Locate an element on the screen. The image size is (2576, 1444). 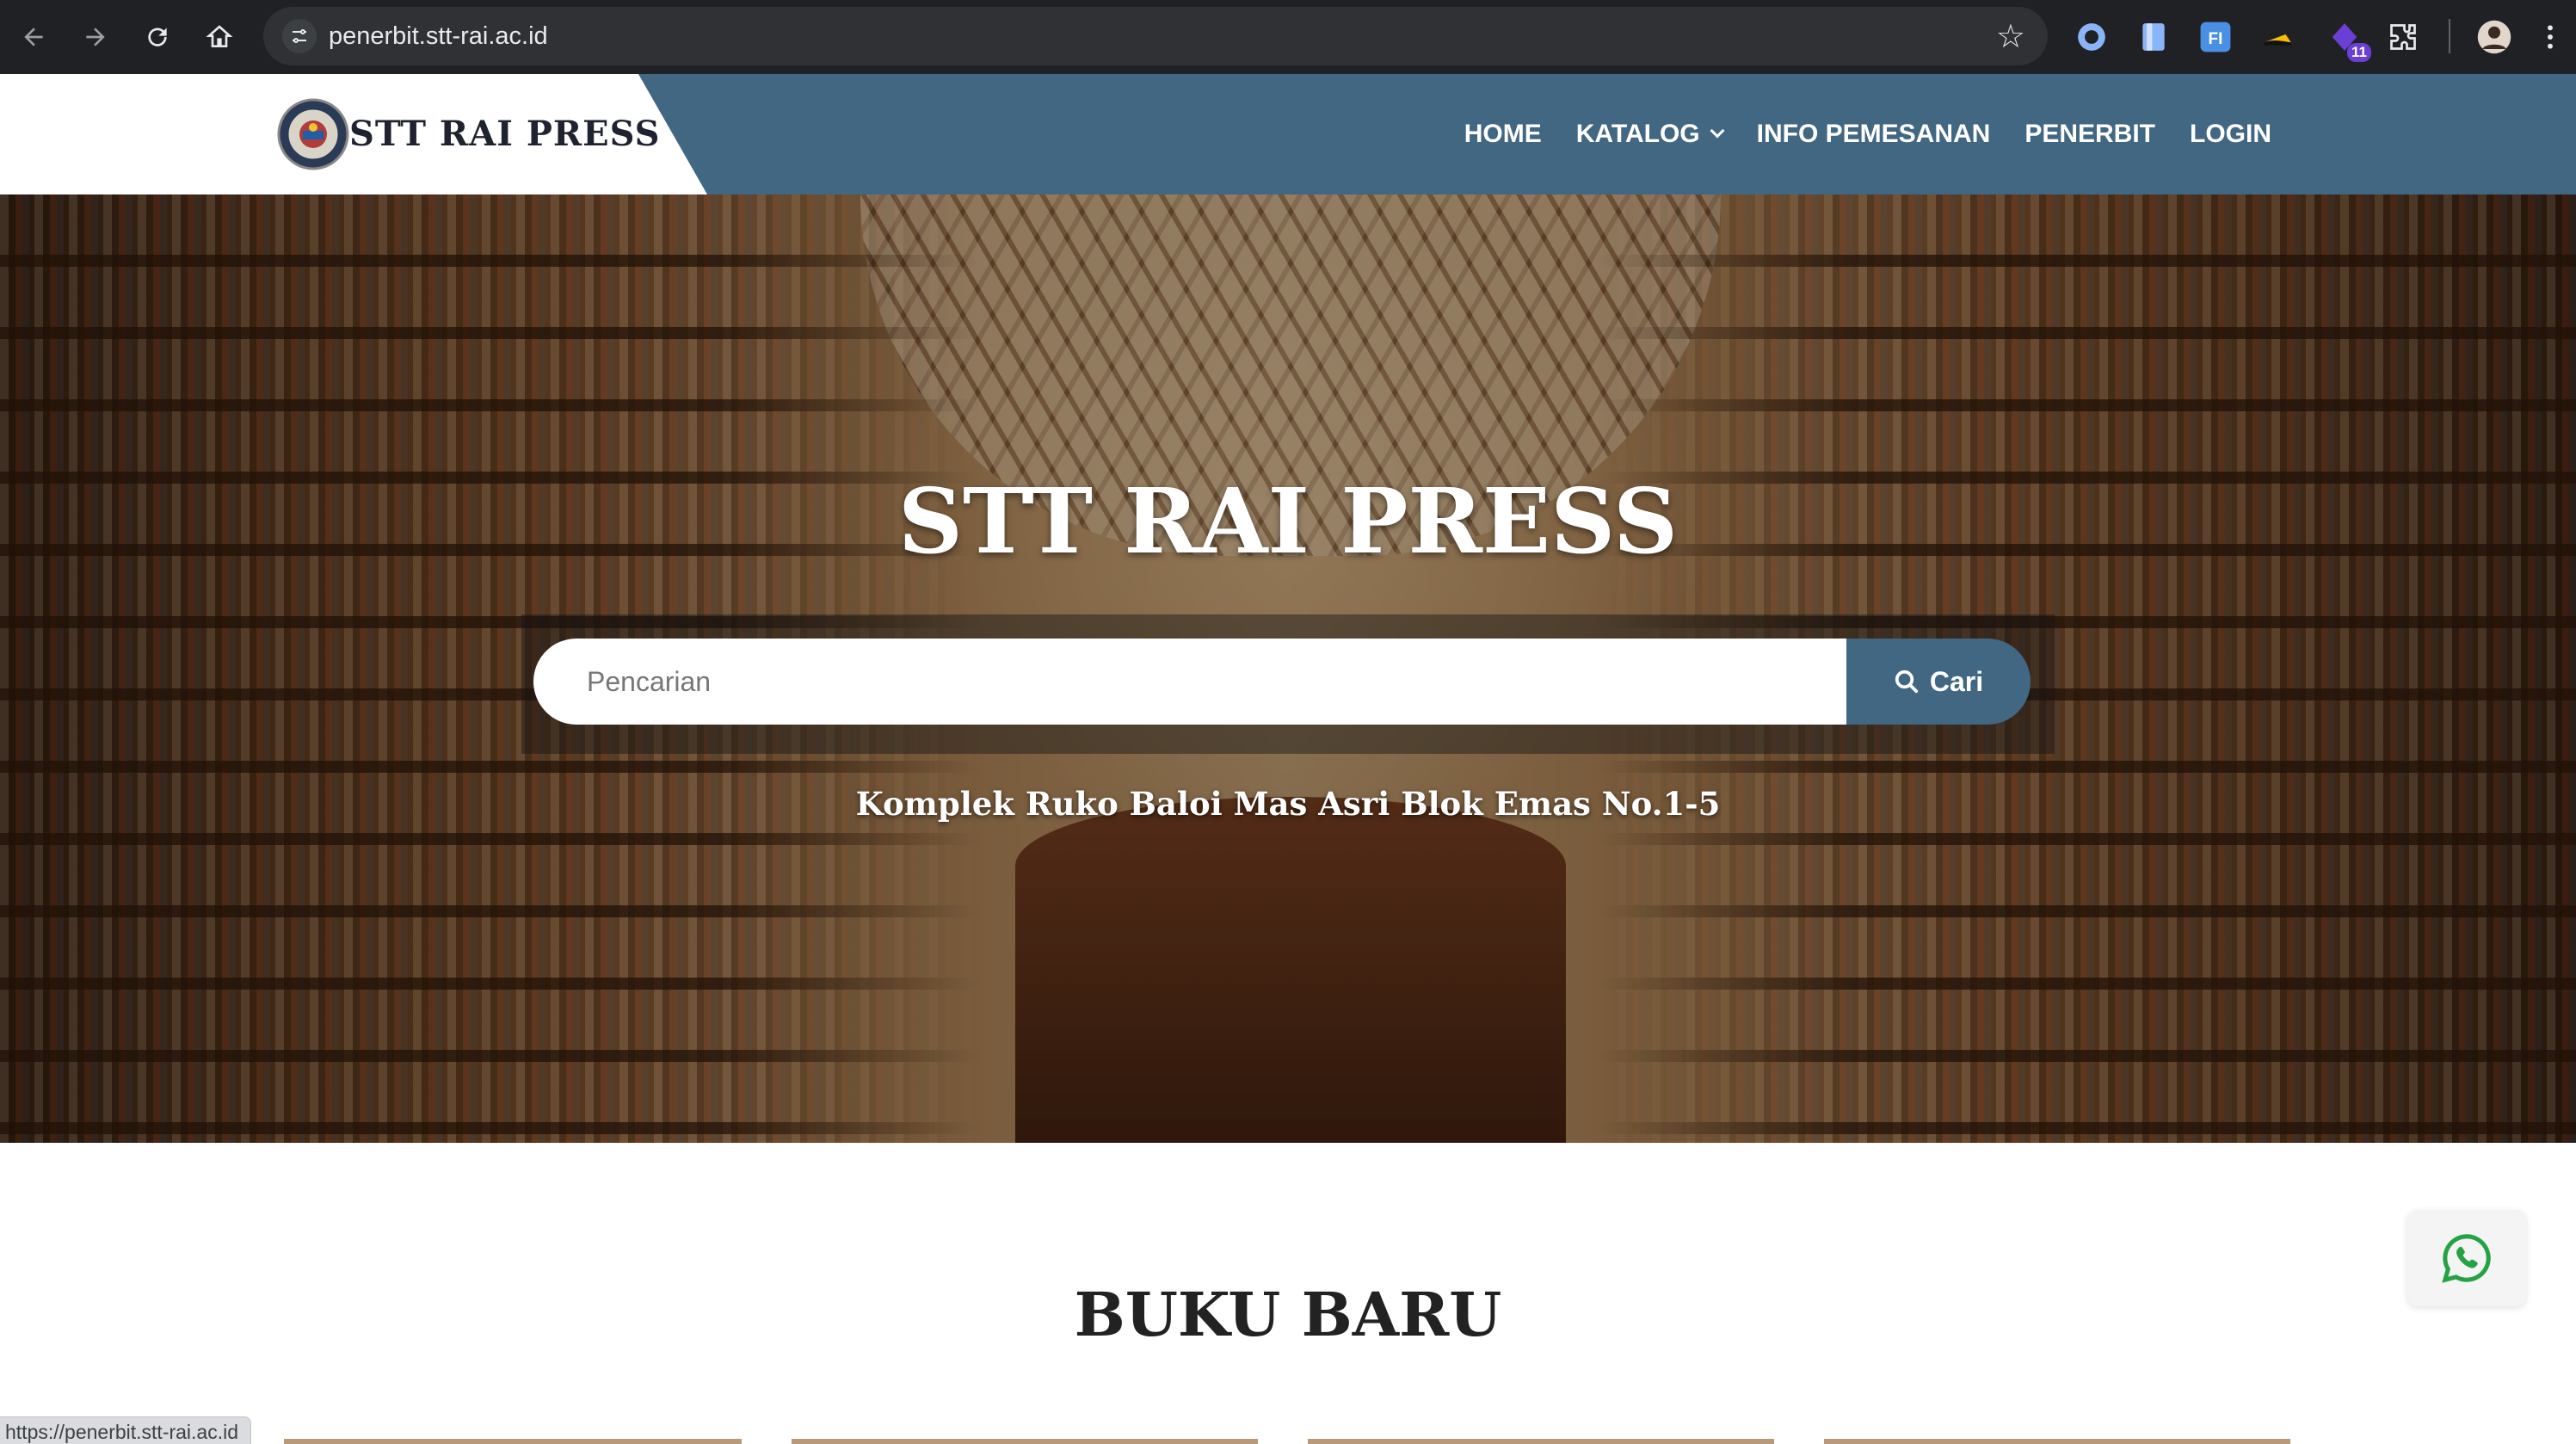
browser-menu-button is located at coordinates (2550, 37).